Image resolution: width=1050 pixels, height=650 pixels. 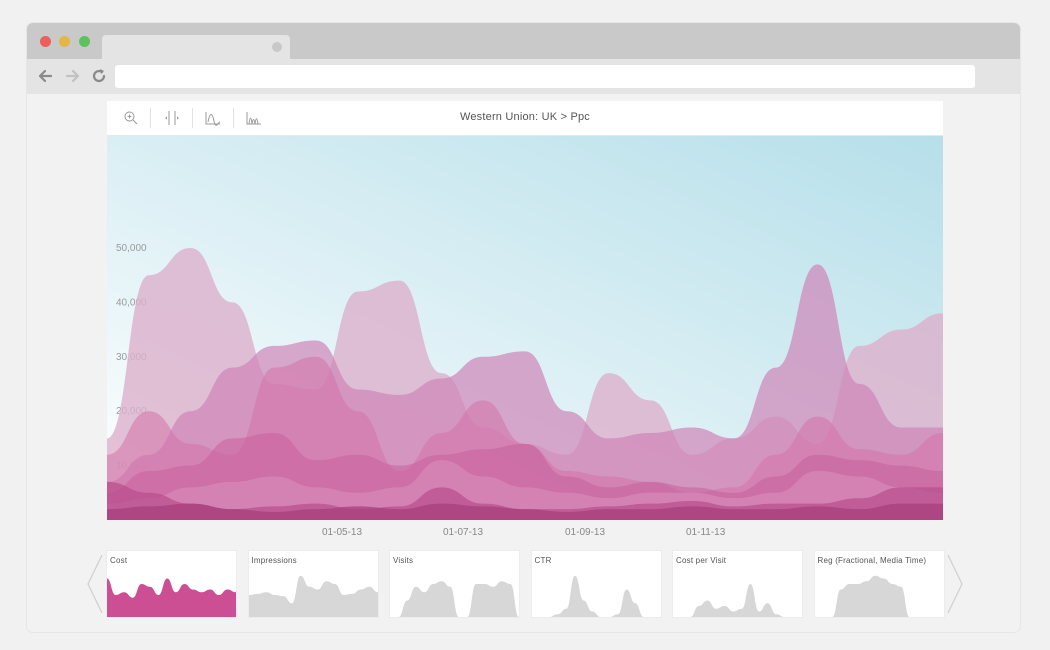 I want to click on back-arrow-icon, so click(x=45, y=76).